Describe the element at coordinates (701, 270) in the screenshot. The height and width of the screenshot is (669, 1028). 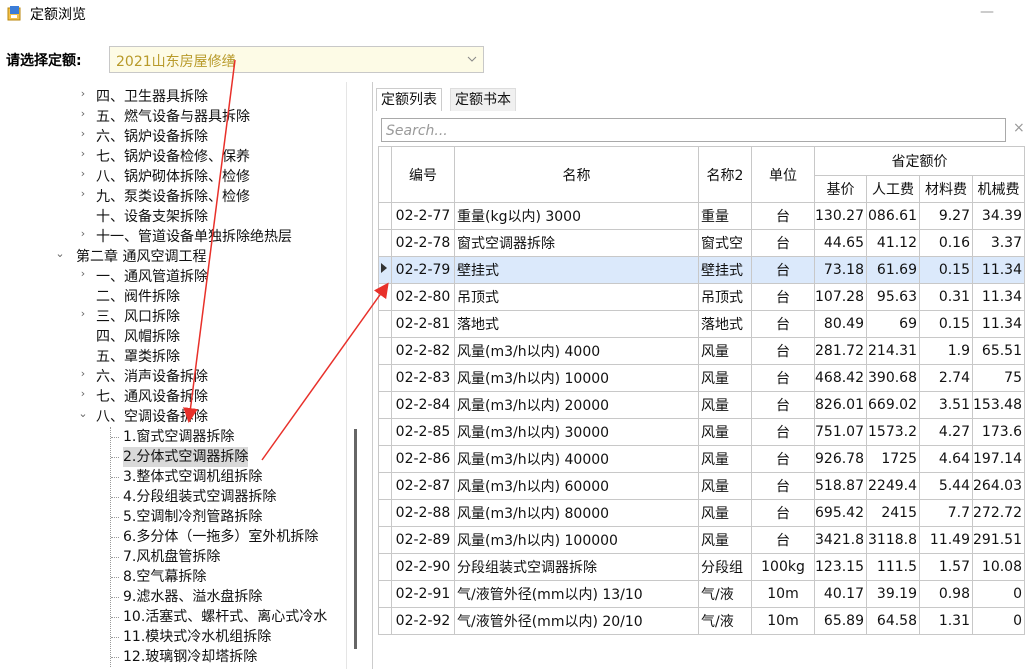
I see `table-row: 02-2-79 壁挂式 壁挂式台 73.18 61.69 0.15 11.34` at that location.